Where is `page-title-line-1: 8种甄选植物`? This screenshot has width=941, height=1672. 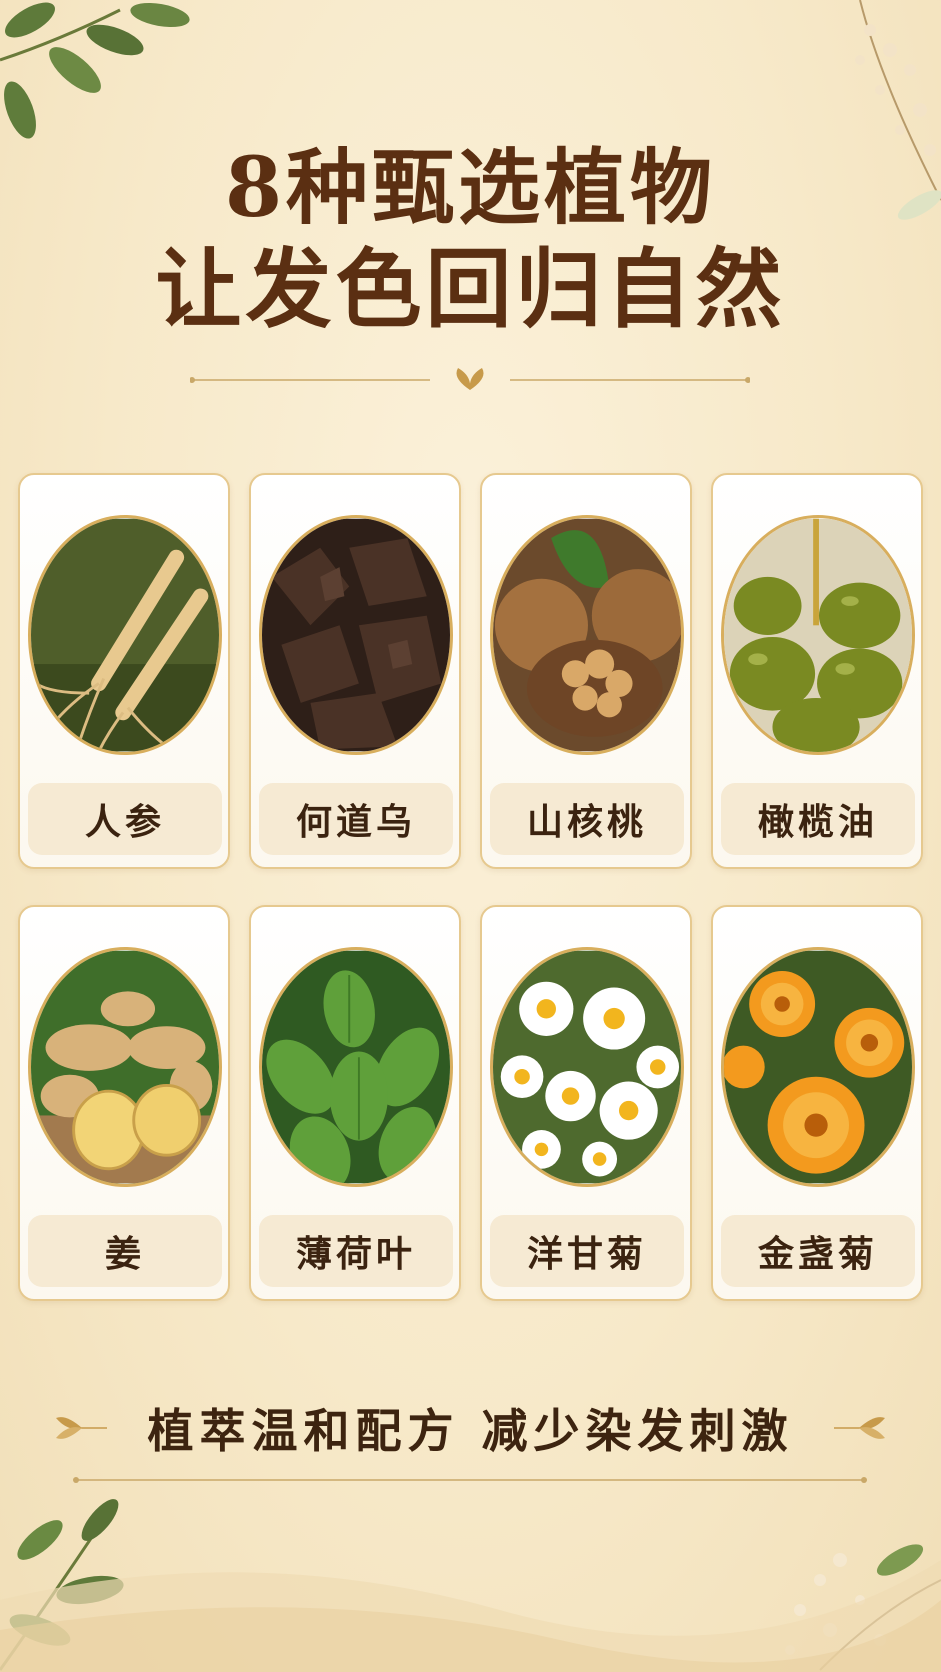
page-title-line-1: 8种甄选植物 is located at coordinates (470, 188).